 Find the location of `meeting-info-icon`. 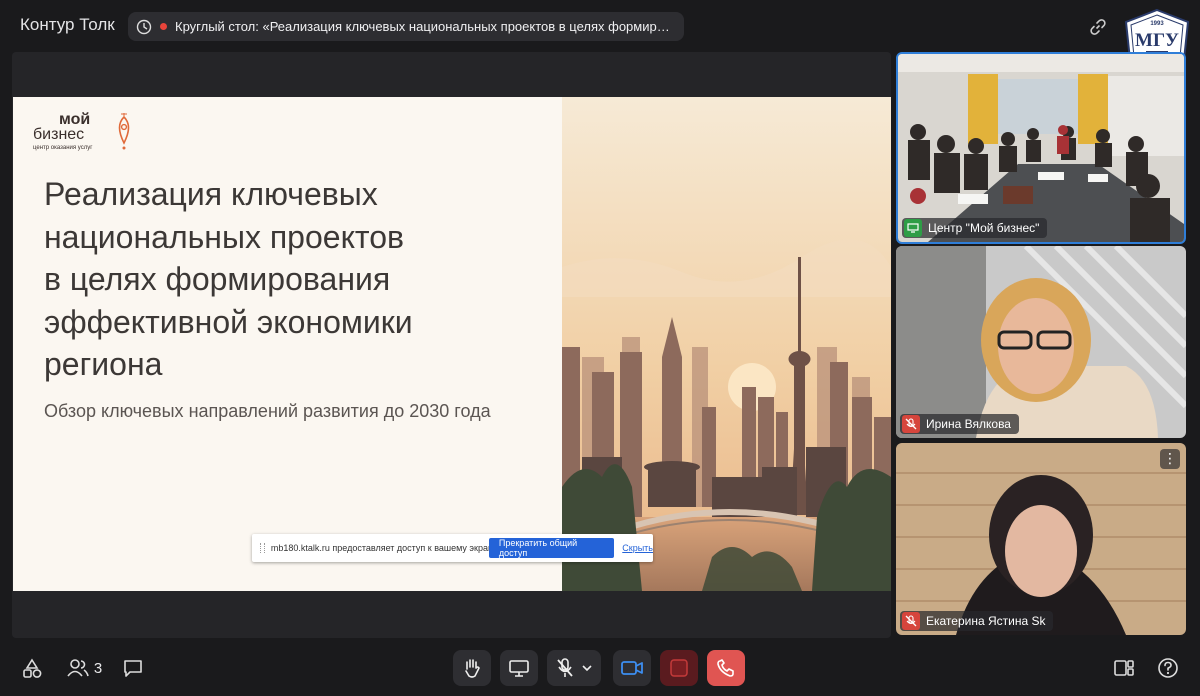

meeting-info-icon is located at coordinates (144, 26).